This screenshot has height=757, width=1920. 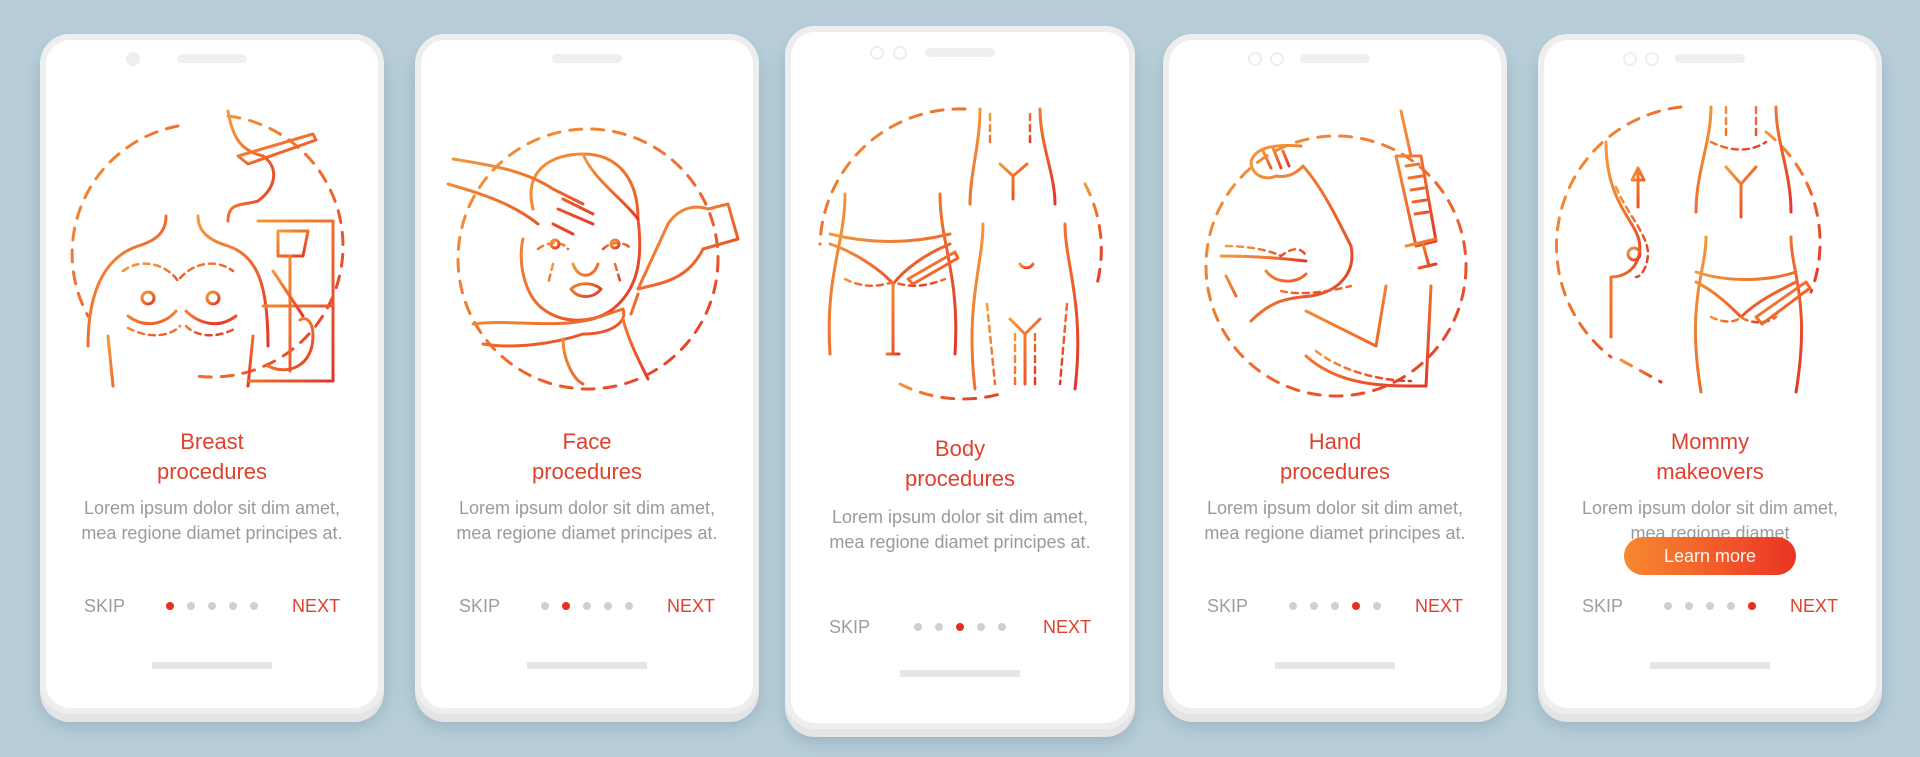 I want to click on title-line-2: makeovers, so click(x=1710, y=471).